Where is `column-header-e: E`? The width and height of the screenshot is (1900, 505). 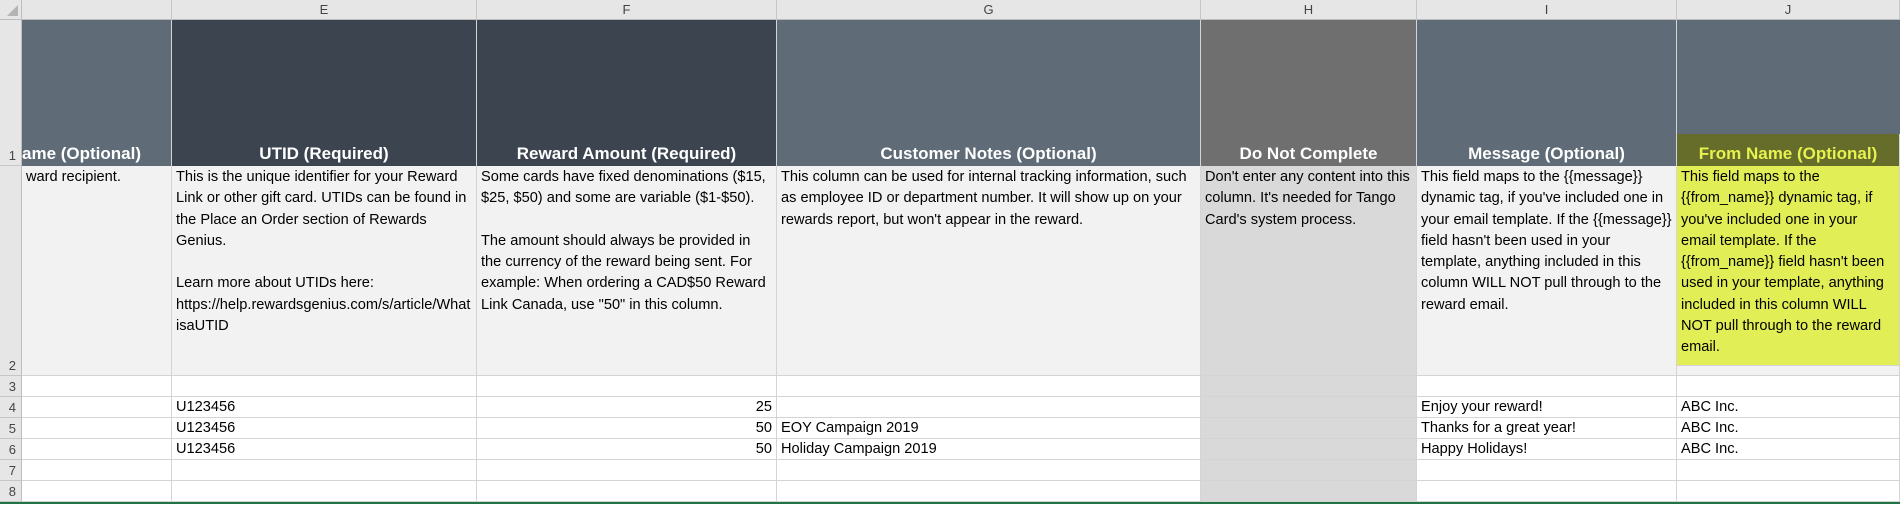
column-header-e: E is located at coordinates (324, 10).